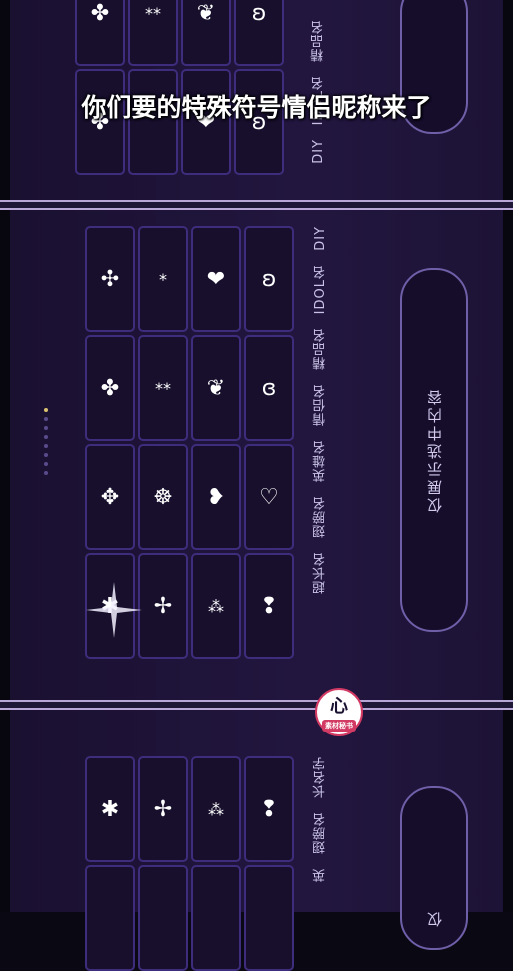  Describe the element at coordinates (320, 875) in the screenshot. I see `tab-hero: 英` at that location.